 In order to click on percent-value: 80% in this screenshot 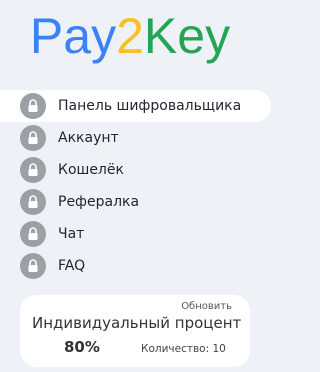, I will do `click(82, 347)`.